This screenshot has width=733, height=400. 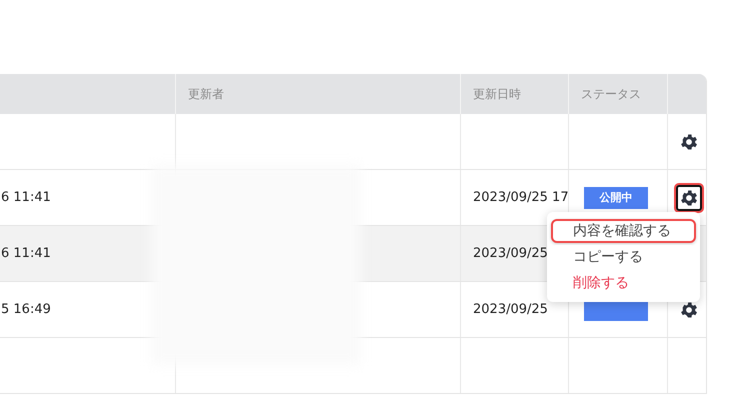 What do you see at coordinates (497, 94) in the screenshot?
I see `column-header: 更新日時` at bounding box center [497, 94].